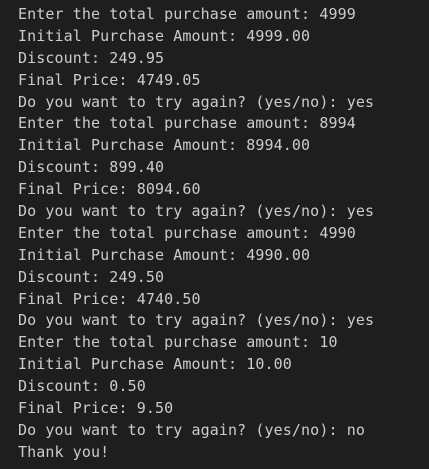 This screenshot has height=469, width=429. Describe the element at coordinates (155, 364) in the screenshot. I see `terminal-line: Initial Purchase Amount: 10.00` at that location.